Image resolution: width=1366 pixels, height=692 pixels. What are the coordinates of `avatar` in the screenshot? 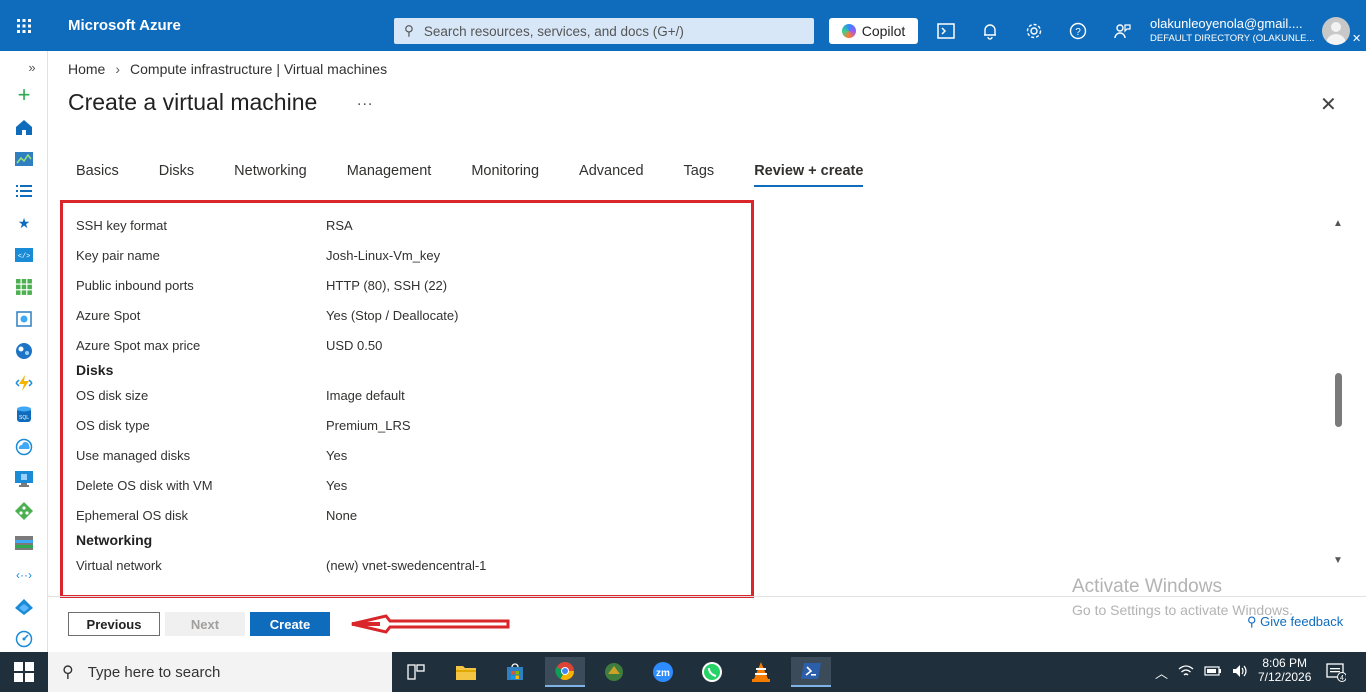 It's located at (1336, 31).